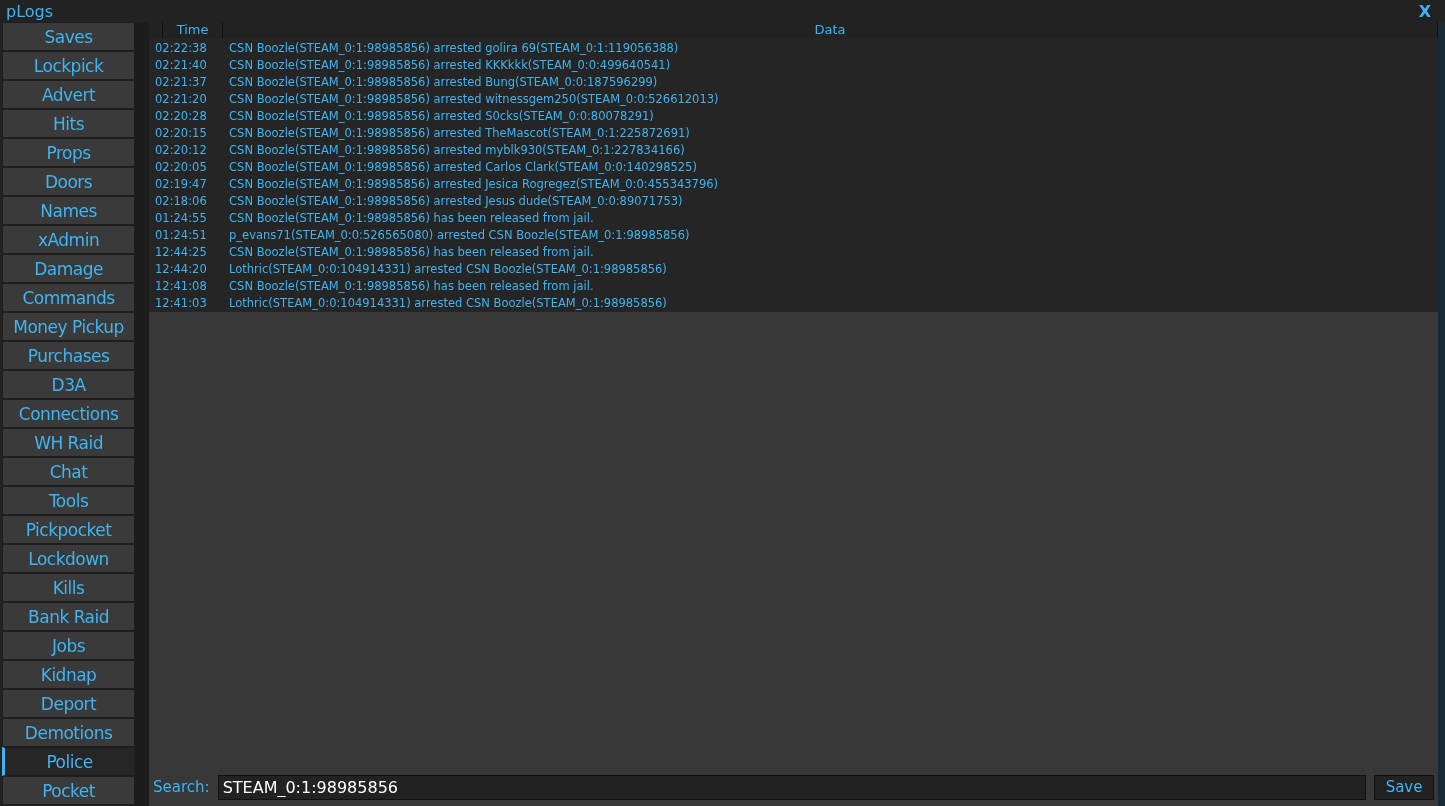 Image resolution: width=1445 pixels, height=806 pixels. Describe the element at coordinates (454, 47) in the screenshot. I see `log-cell: CSN Boozle(STEAM_0:1:98985856) arrested golira 69(STEAM_0:1:119056388)` at that location.